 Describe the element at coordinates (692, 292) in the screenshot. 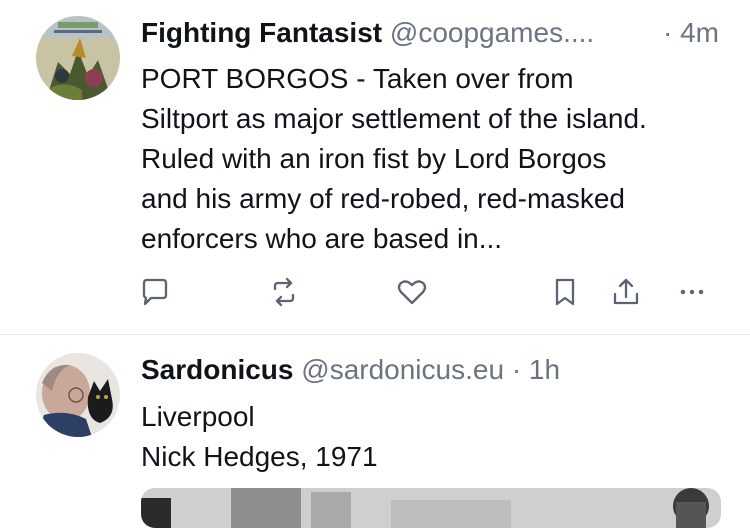

I see `more-icon` at that location.